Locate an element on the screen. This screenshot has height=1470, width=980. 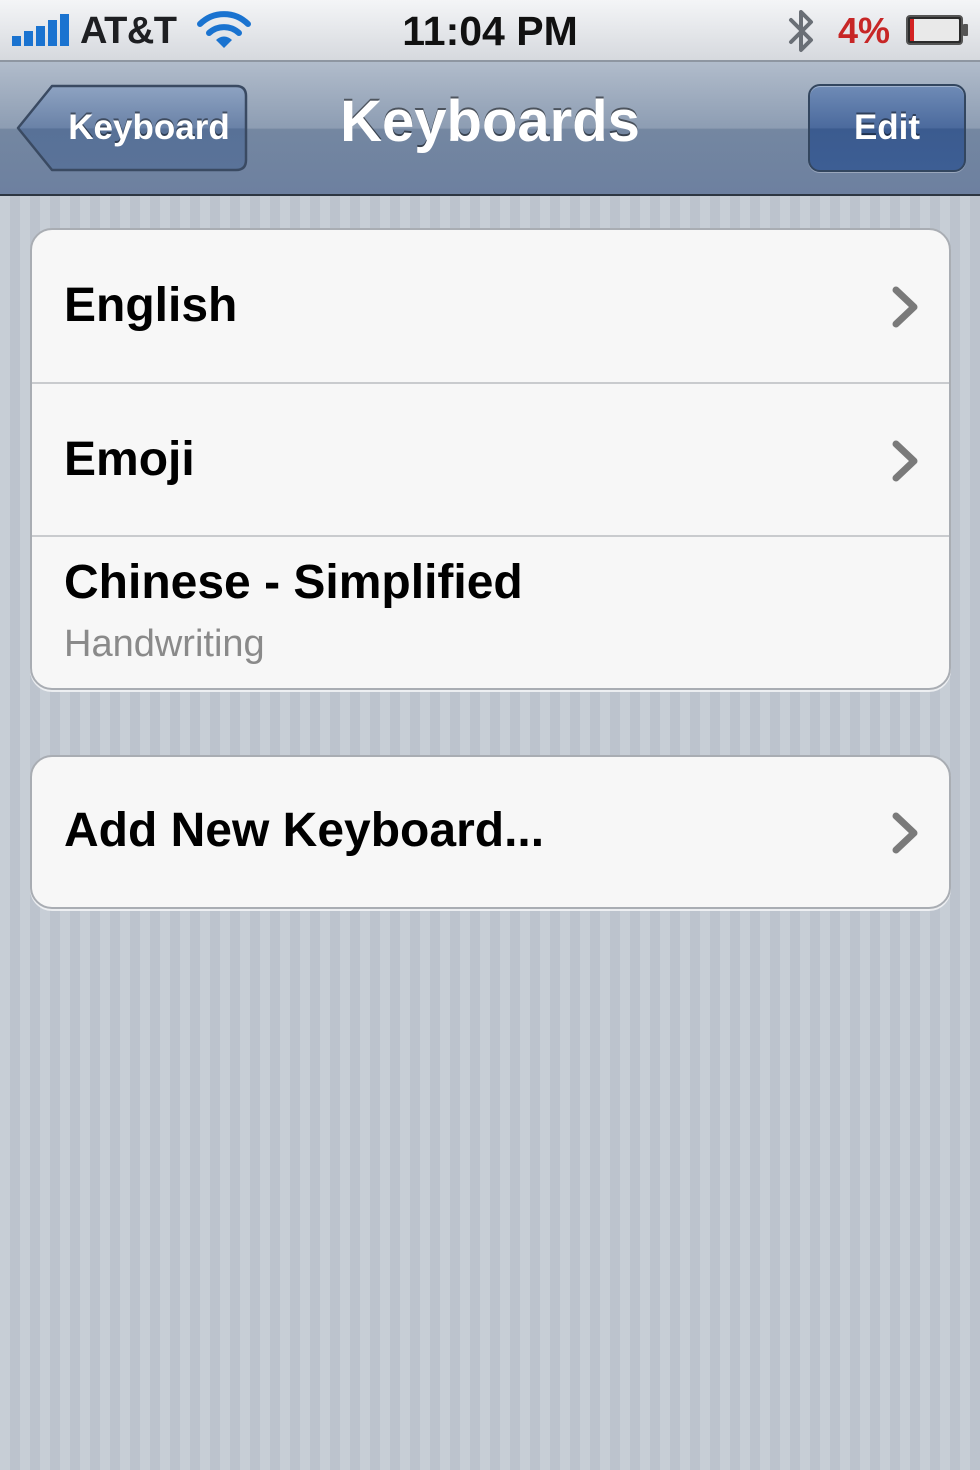
bluetooth-icon is located at coordinates (801, 31).